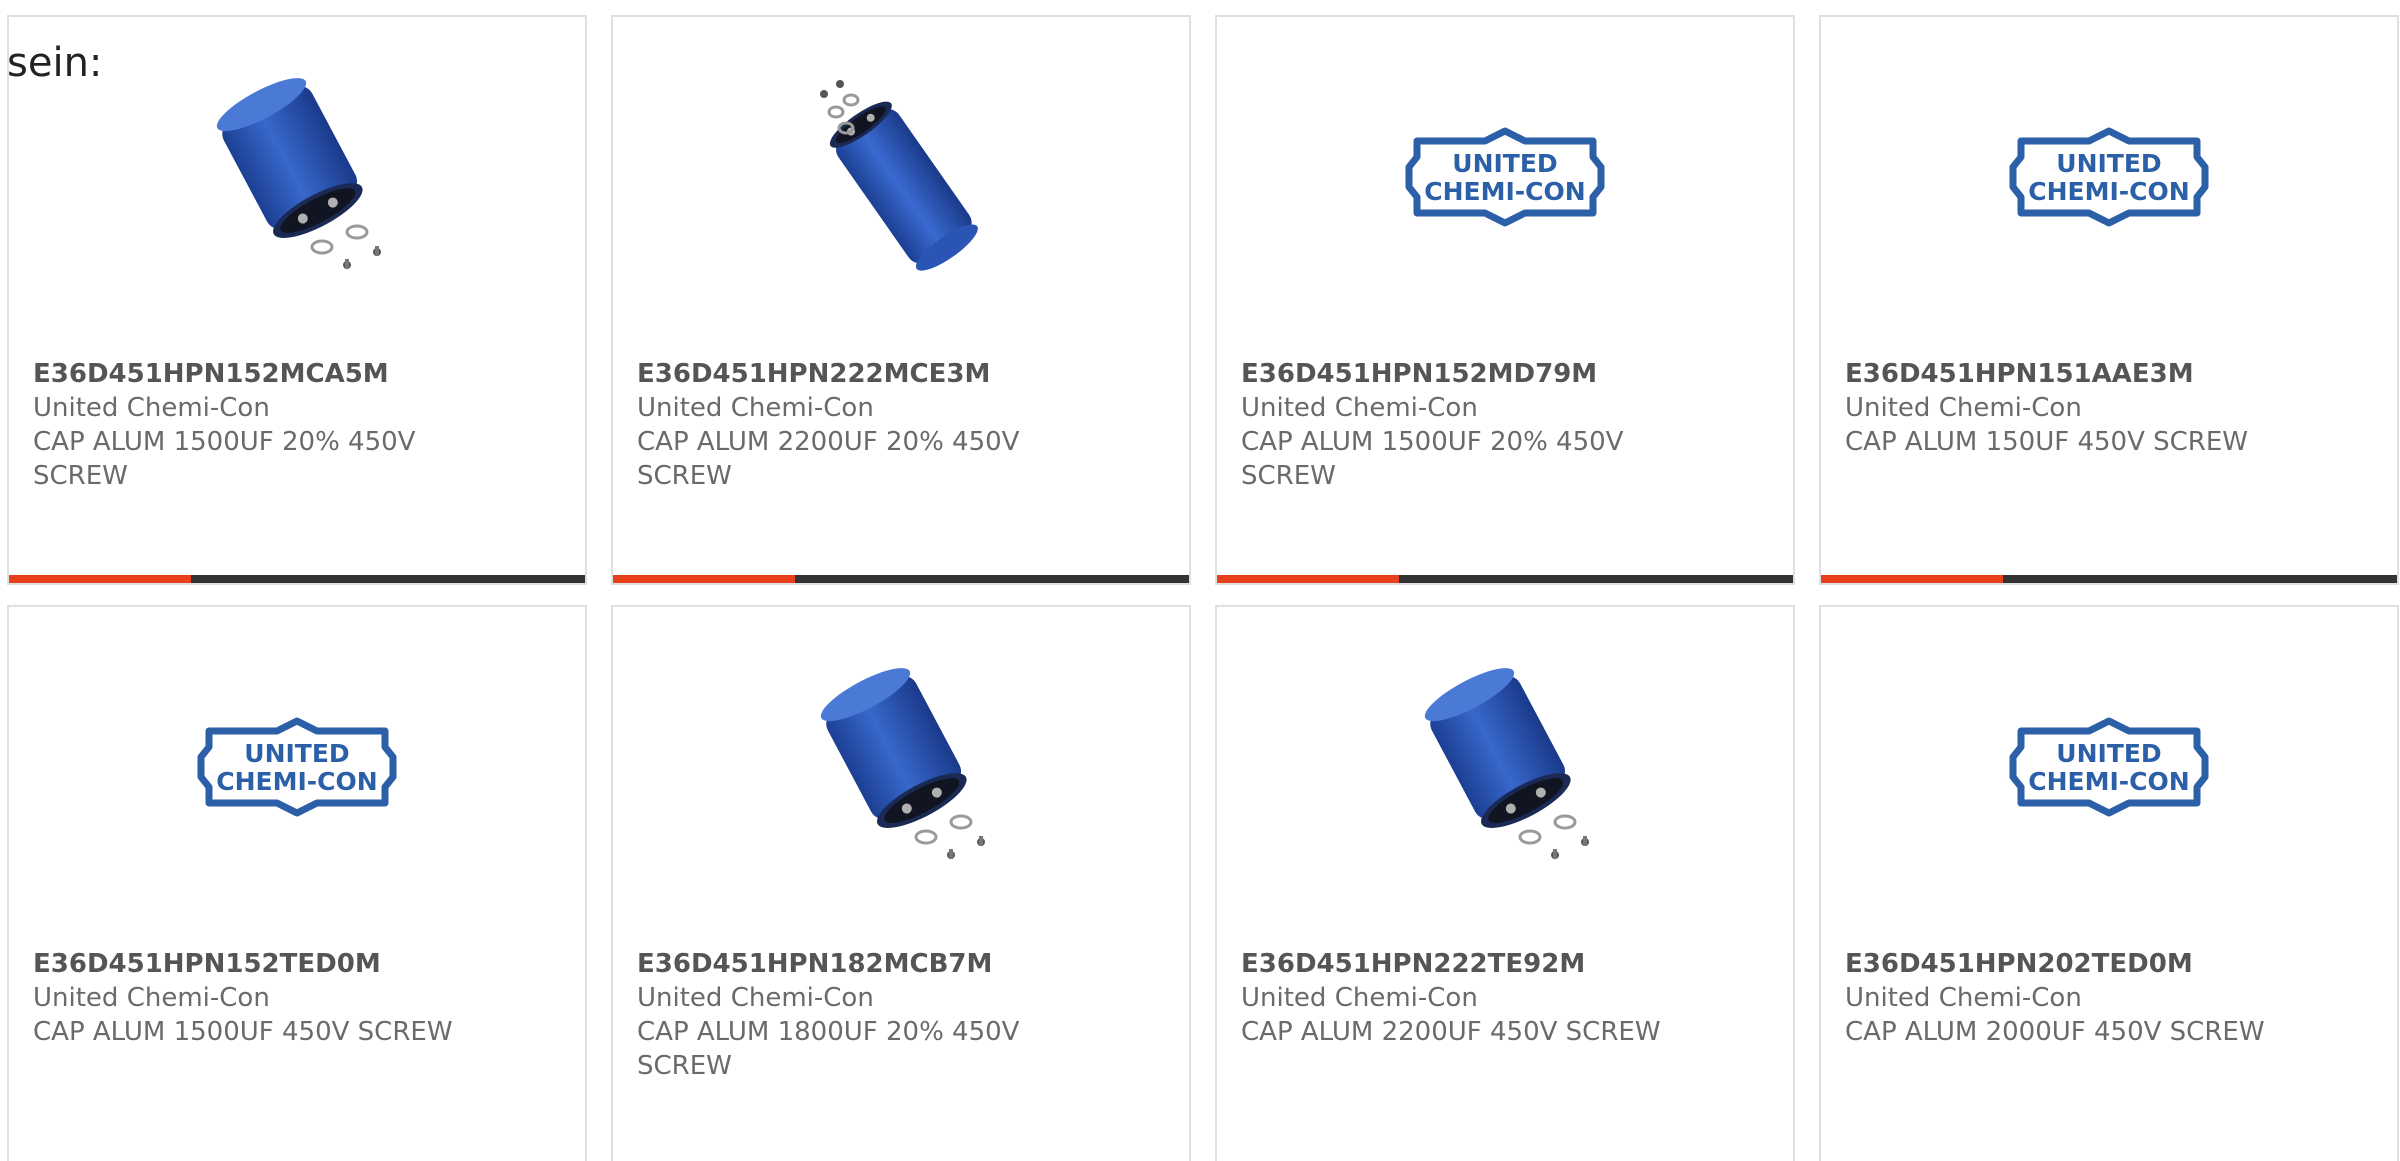 The height and width of the screenshot is (1161, 2400). What do you see at coordinates (1451, 1032) in the screenshot?
I see `product-description: CAP ALUM 2200UF 450V SCREW` at bounding box center [1451, 1032].